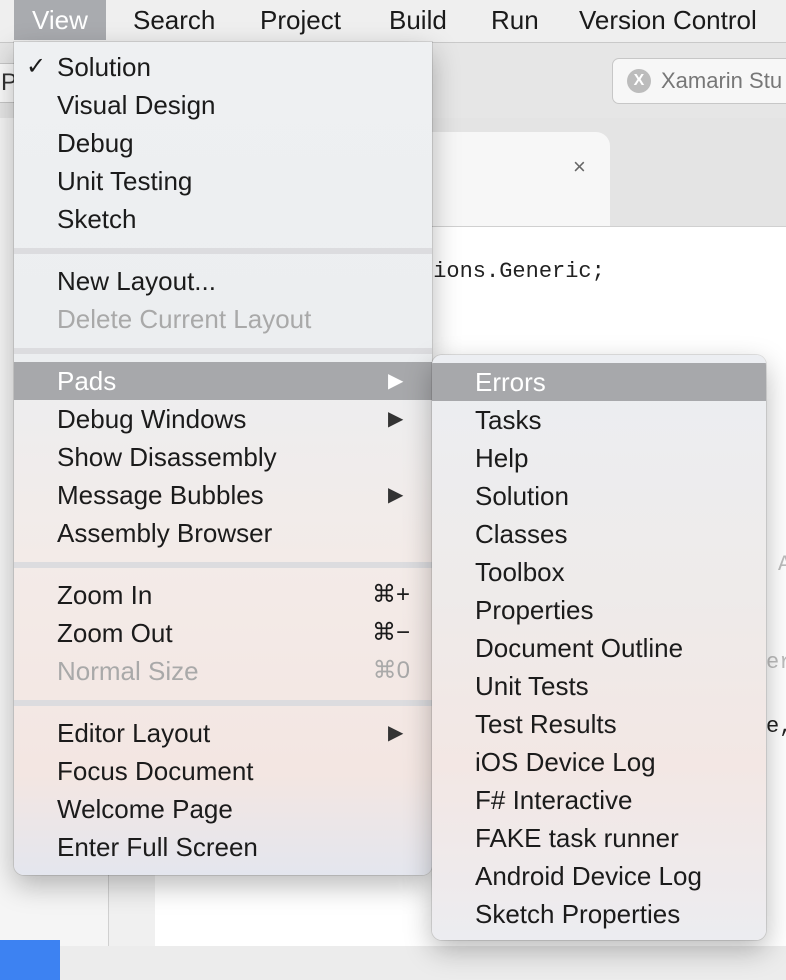 This screenshot has width=786, height=980. Describe the element at coordinates (520, 572) in the screenshot. I see `menu-item-label: Toolbox` at that location.